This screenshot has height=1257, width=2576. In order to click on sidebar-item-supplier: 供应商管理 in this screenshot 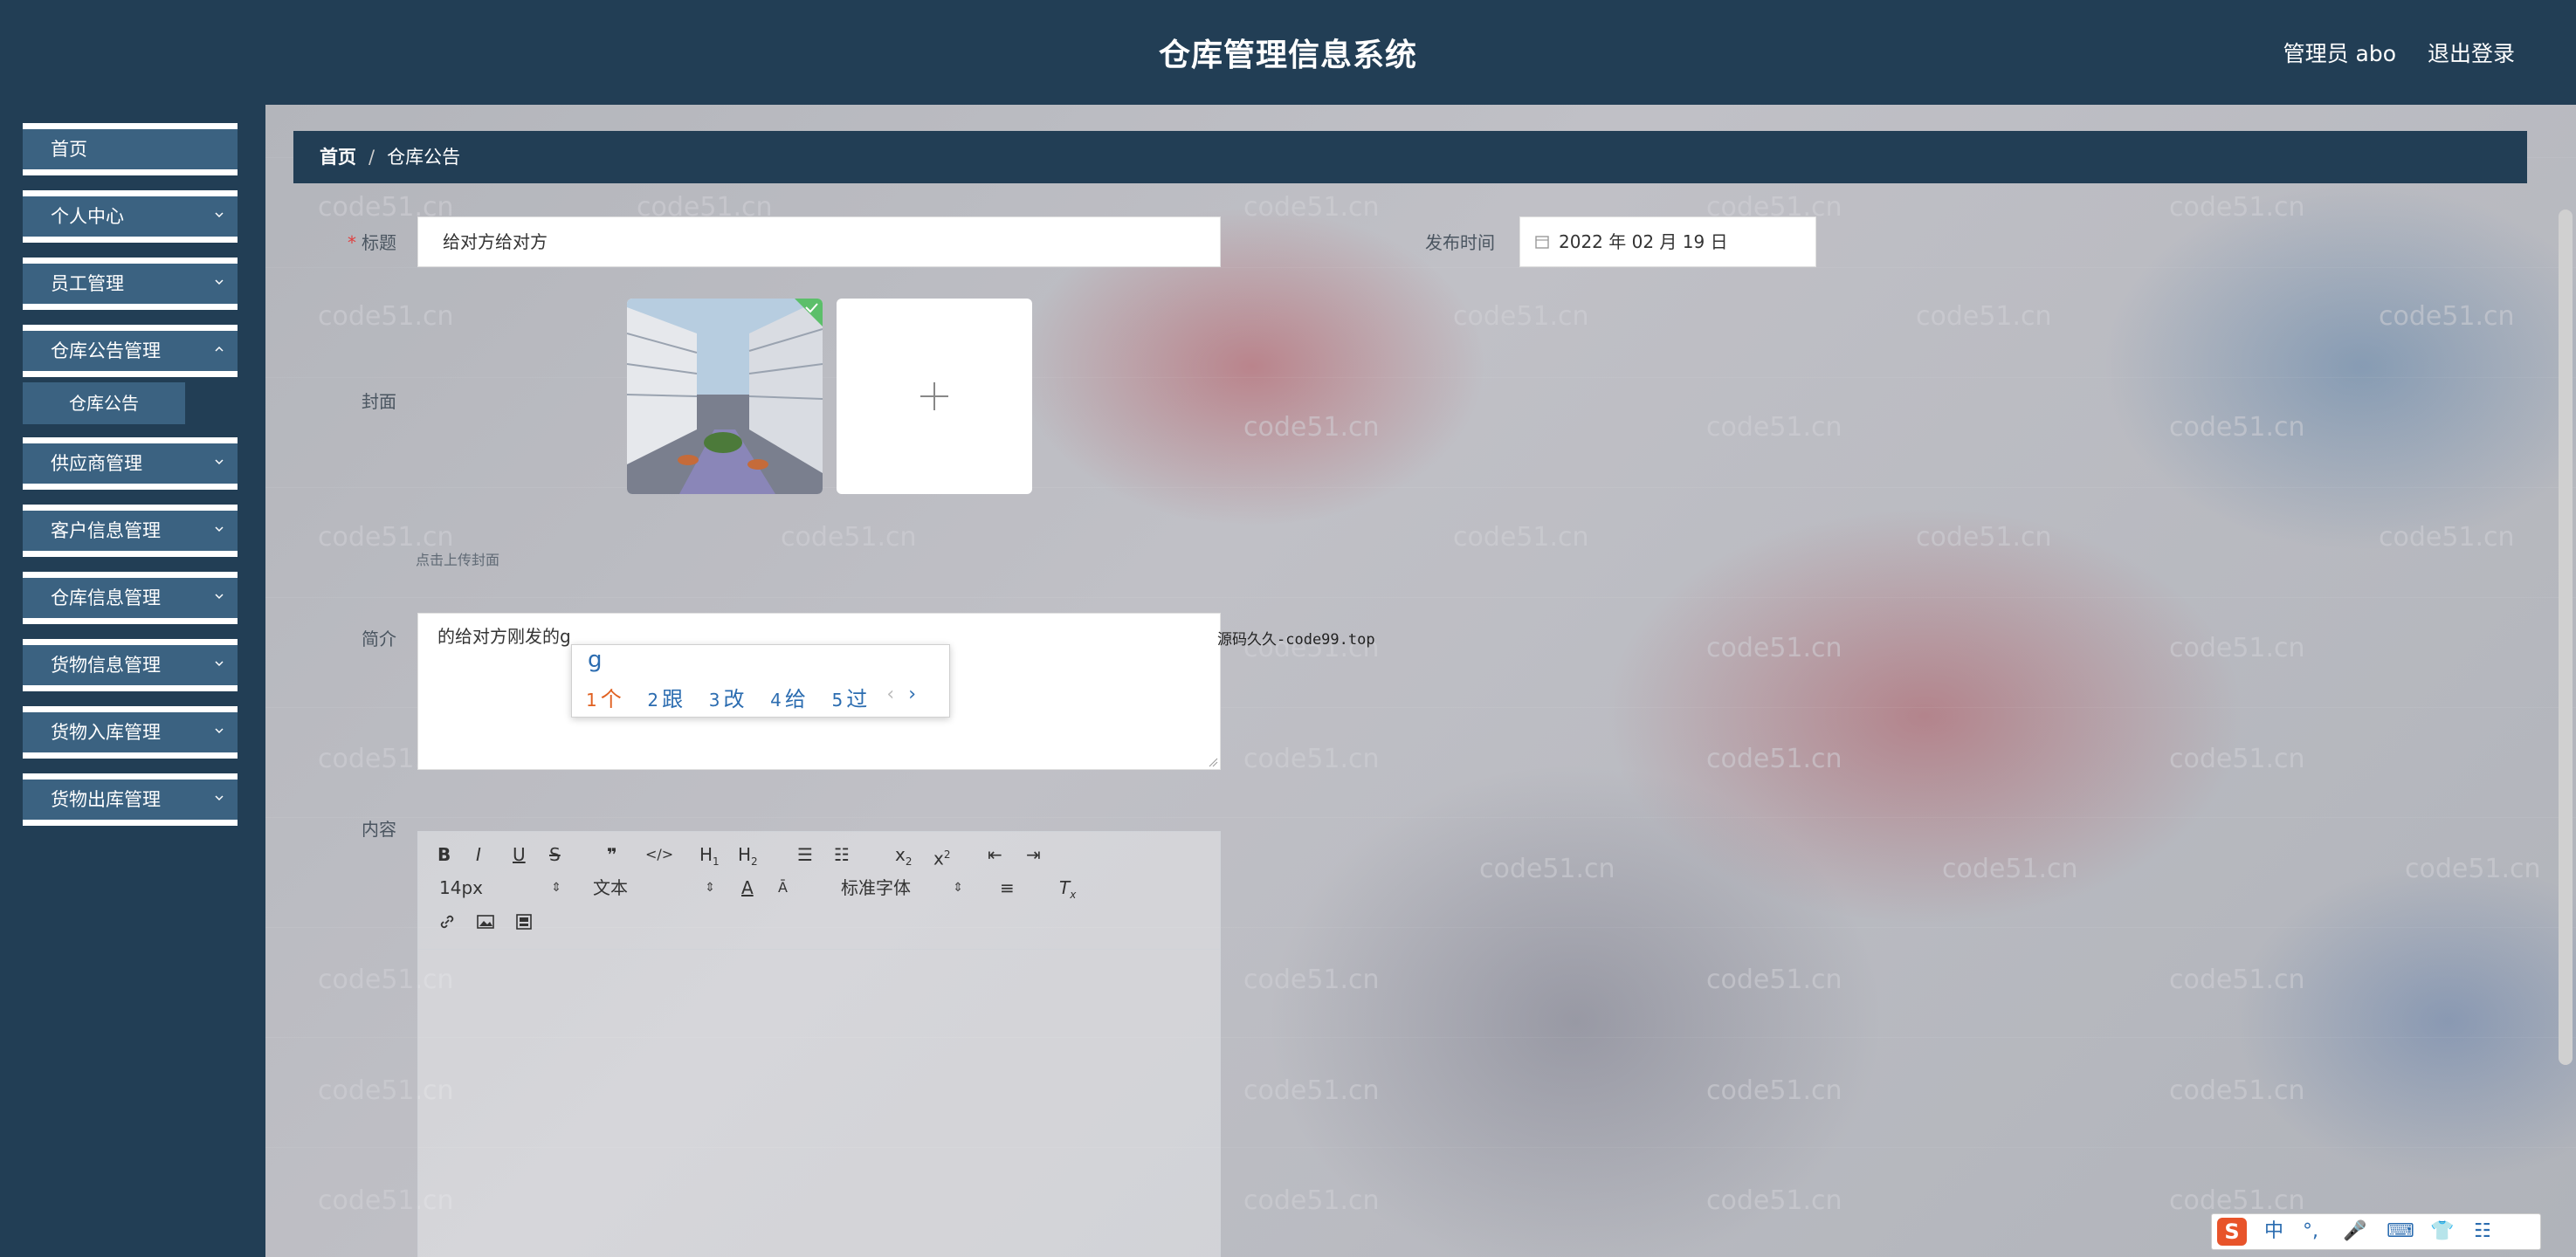, I will do `click(130, 464)`.